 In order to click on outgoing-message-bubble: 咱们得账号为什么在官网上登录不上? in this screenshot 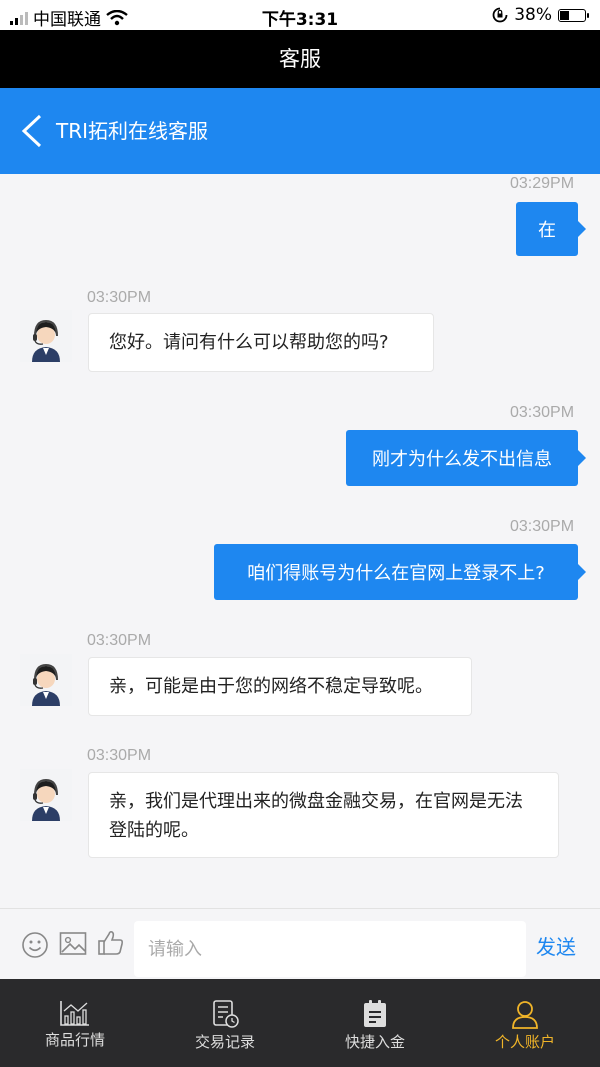, I will do `click(400, 572)`.